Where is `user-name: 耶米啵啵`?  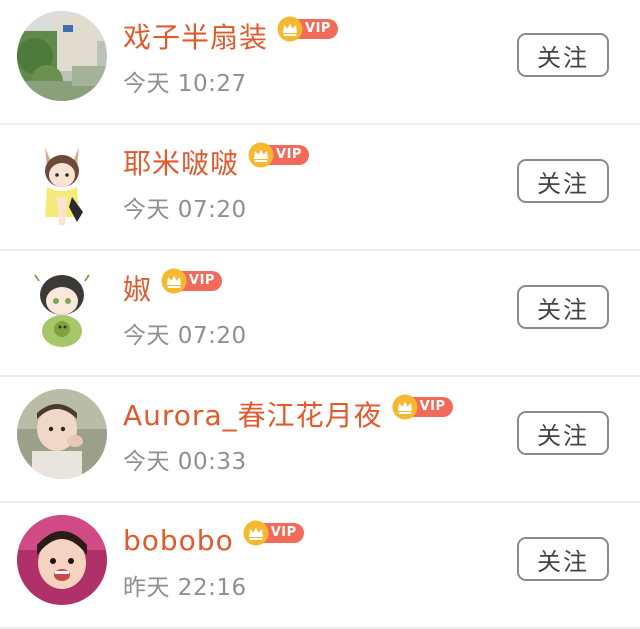
user-name: 耶米啵啵 is located at coordinates (181, 162).